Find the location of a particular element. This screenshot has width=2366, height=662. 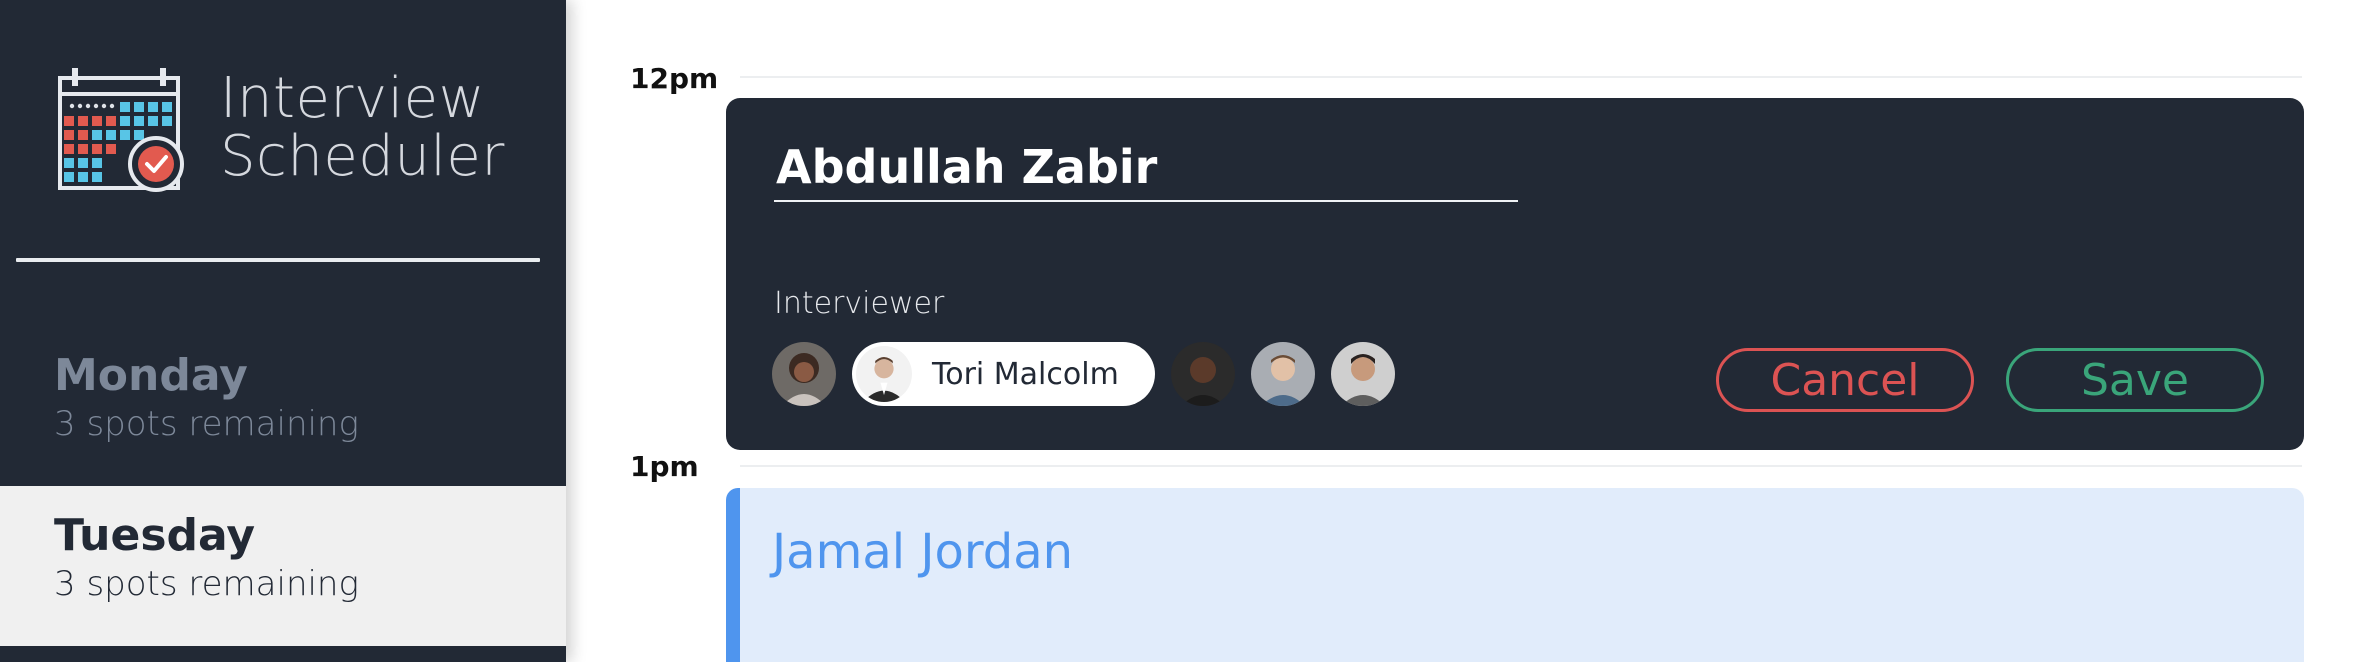

time-label-12pm: 12pm is located at coordinates (674, 78).